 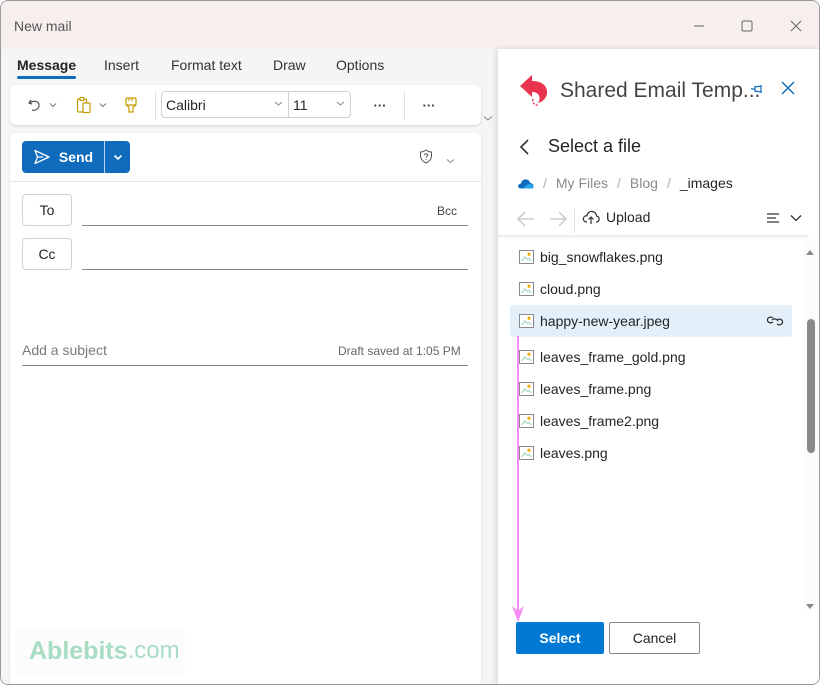 I want to click on format-painter-button, so click(x=131, y=105).